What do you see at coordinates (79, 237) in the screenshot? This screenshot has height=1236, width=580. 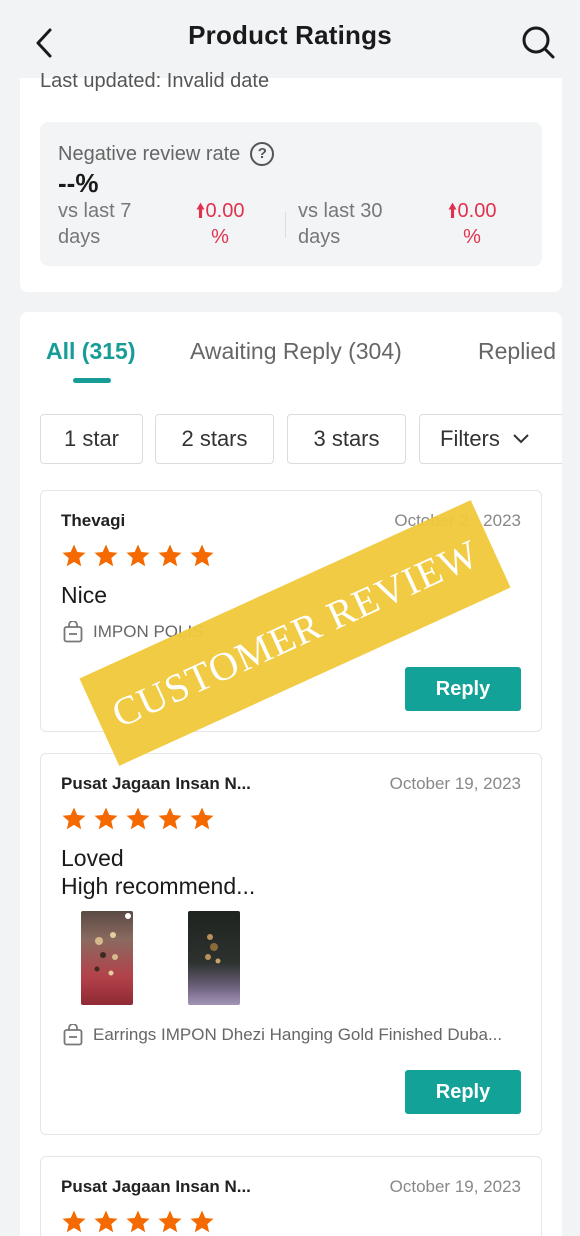 I see `vs-last-7-line2: days` at bounding box center [79, 237].